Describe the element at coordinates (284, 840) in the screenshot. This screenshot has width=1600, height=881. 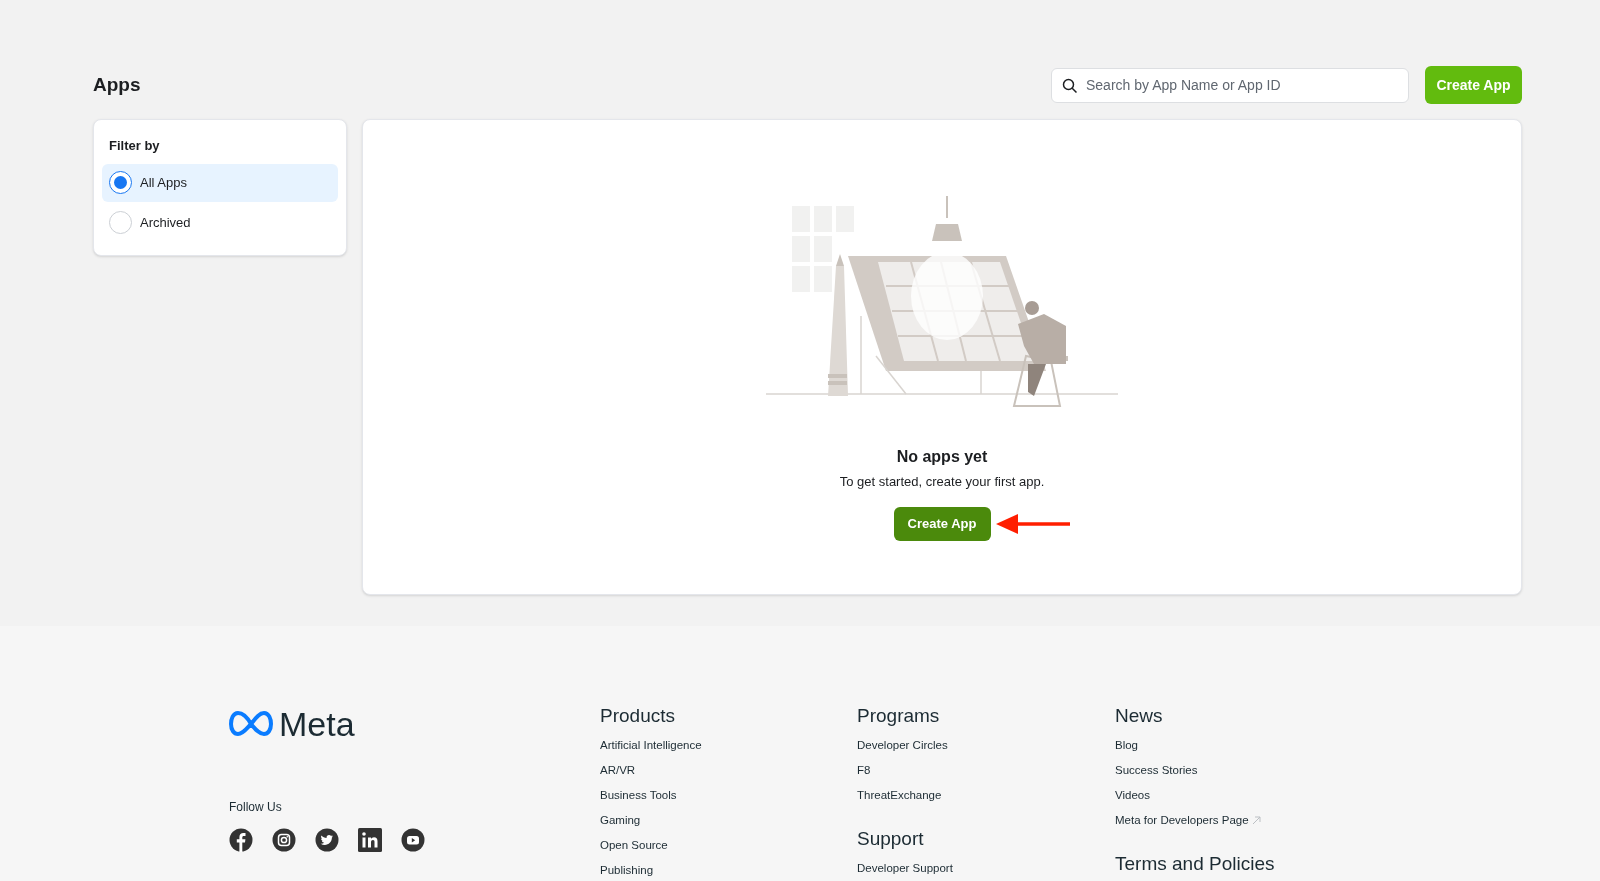
I see `instagram-icon` at that location.